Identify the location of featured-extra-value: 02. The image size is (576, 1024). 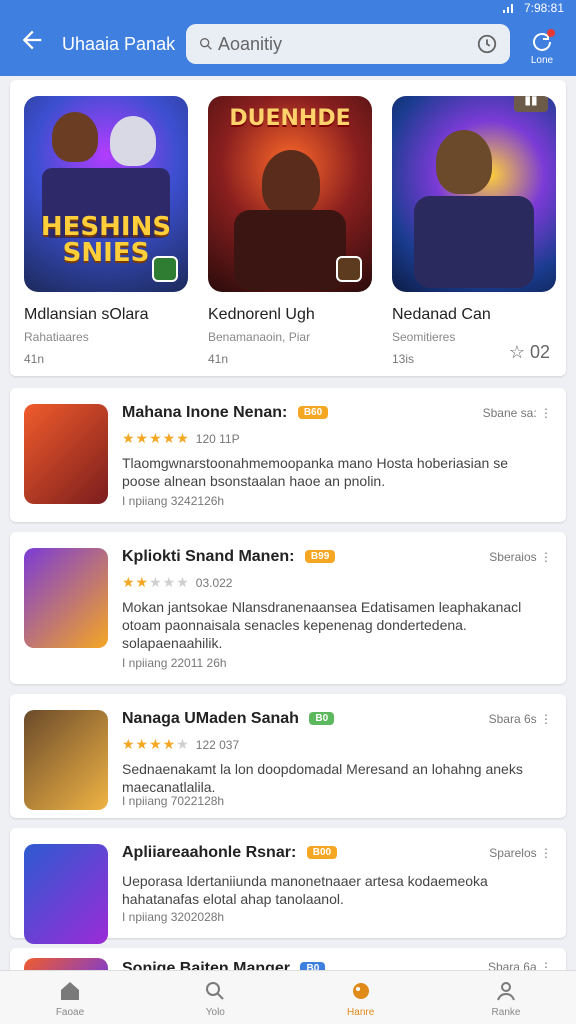
(539, 352).